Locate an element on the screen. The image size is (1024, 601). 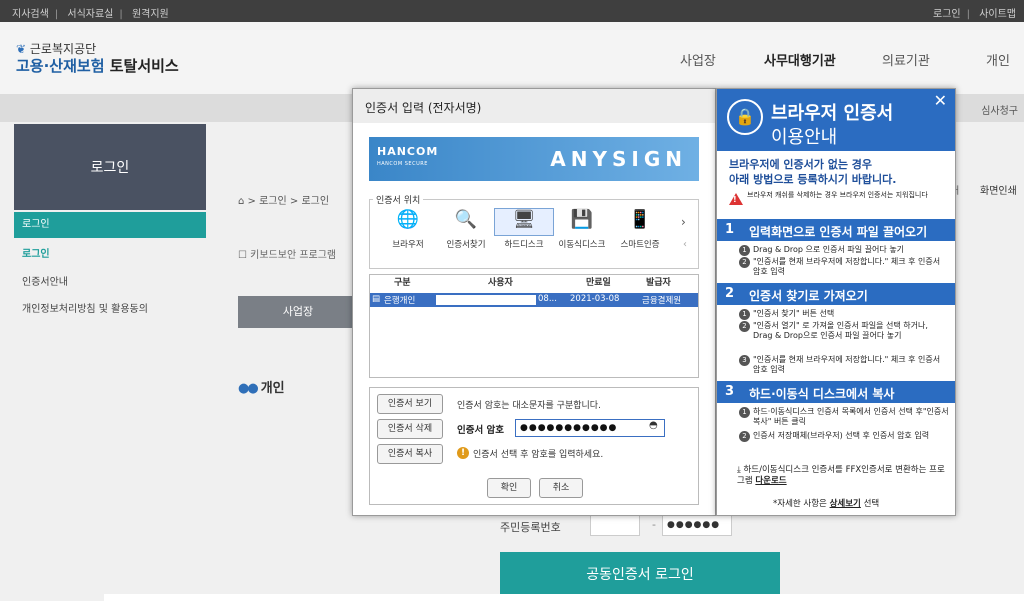
chevron-right-icon: › is located at coordinates (683, 222).